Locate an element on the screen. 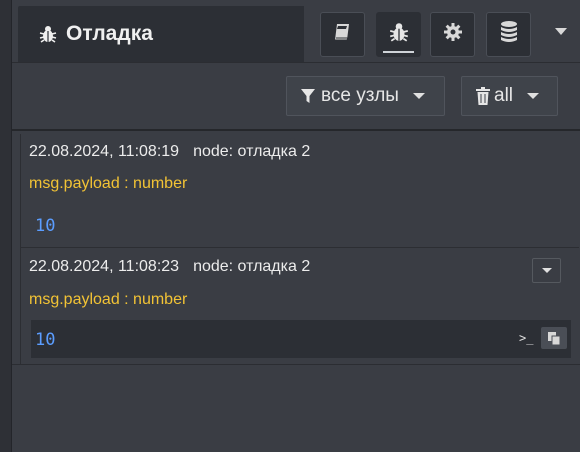  sidebar-header: Отладка is located at coordinates (296, 31).